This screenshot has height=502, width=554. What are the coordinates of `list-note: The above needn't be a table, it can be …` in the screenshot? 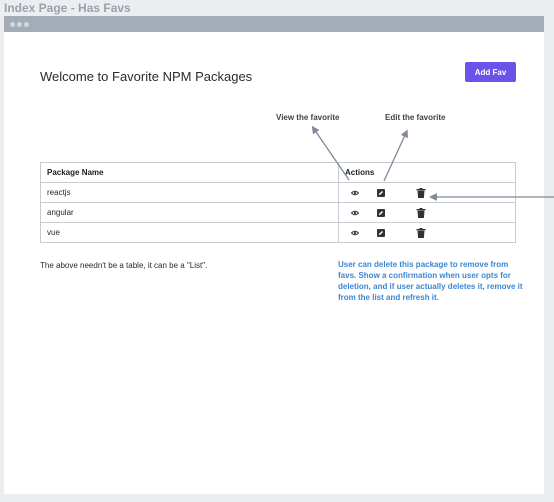 It's located at (124, 265).